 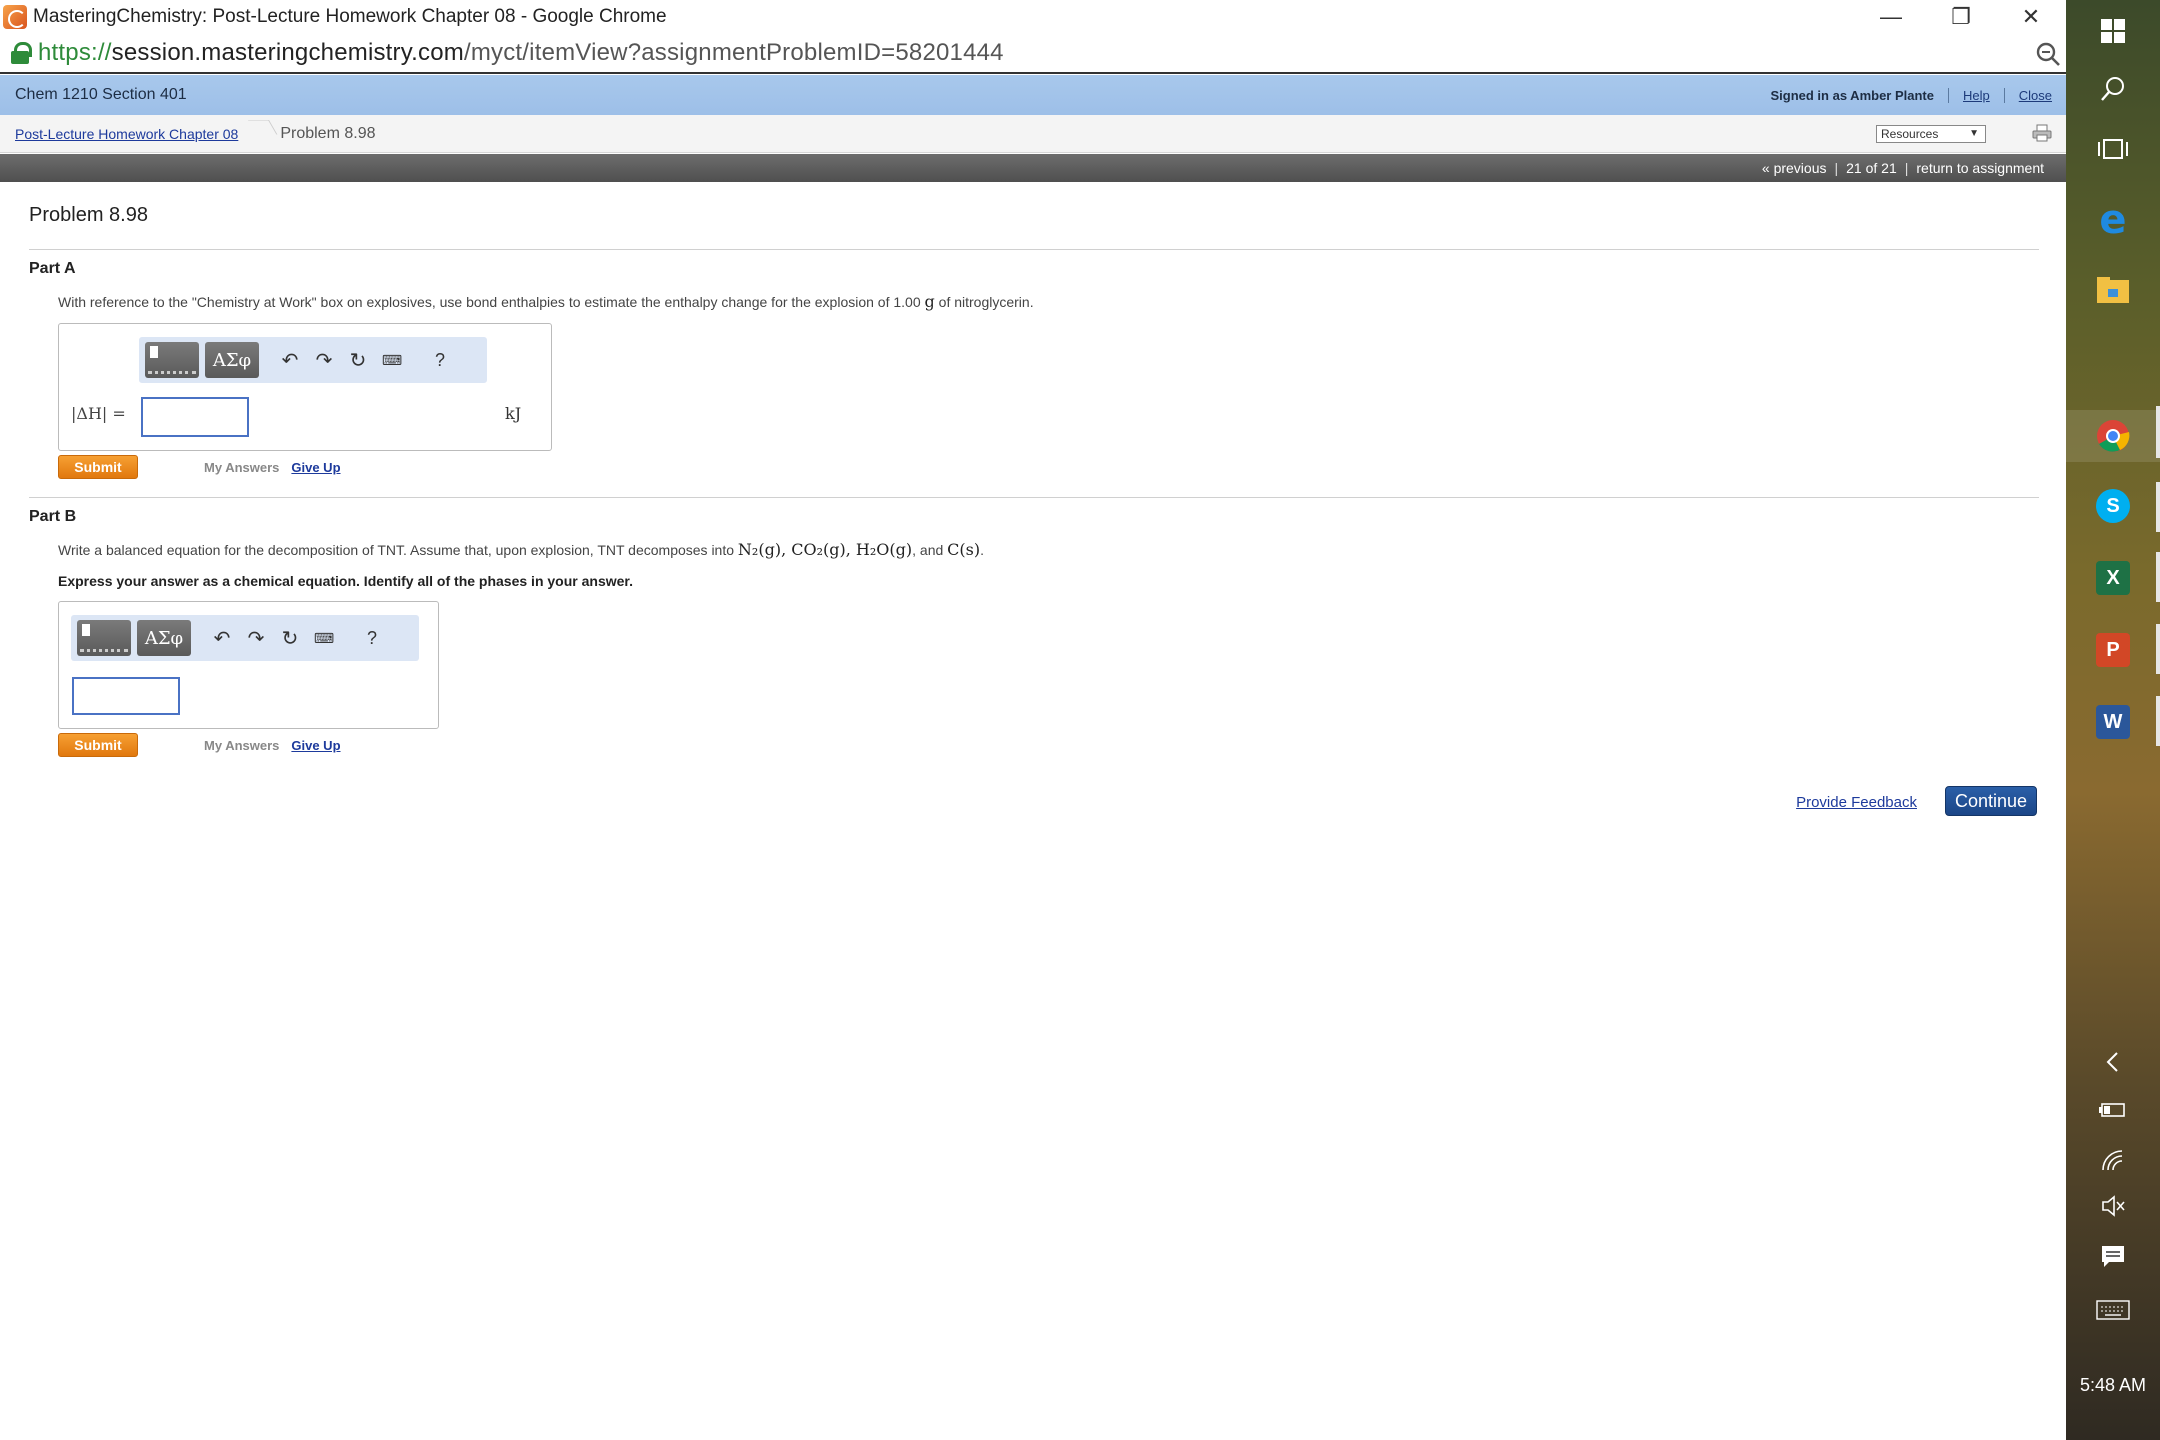 What do you see at coordinates (2113, 1110) in the screenshot?
I see `battery-icon` at bounding box center [2113, 1110].